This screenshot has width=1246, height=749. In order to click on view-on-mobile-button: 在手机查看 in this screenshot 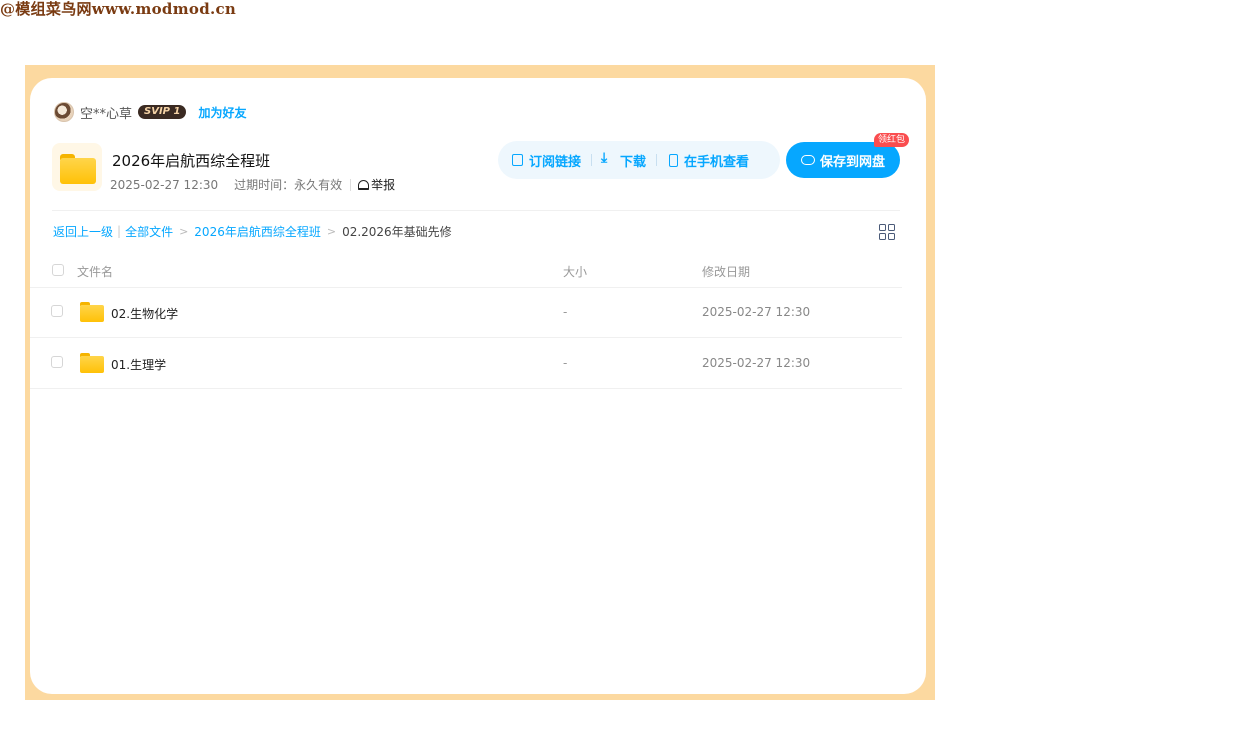, I will do `click(709, 160)`.